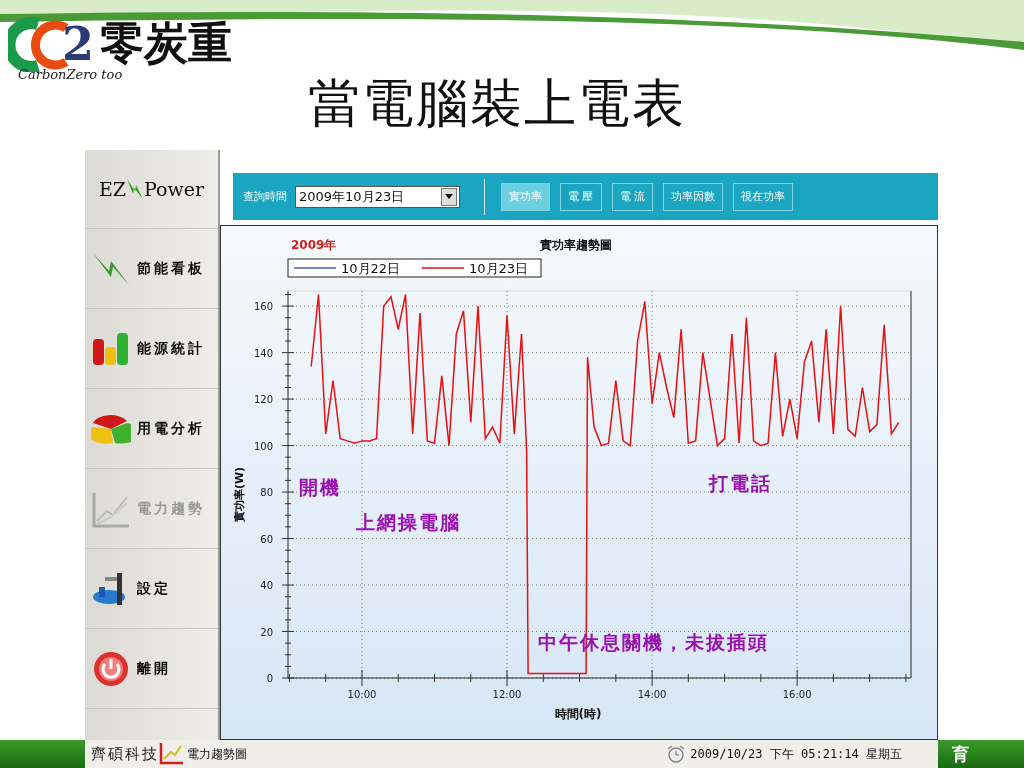  Describe the element at coordinates (741, 482) in the screenshot. I see `chart-annotation: 打電話` at that location.